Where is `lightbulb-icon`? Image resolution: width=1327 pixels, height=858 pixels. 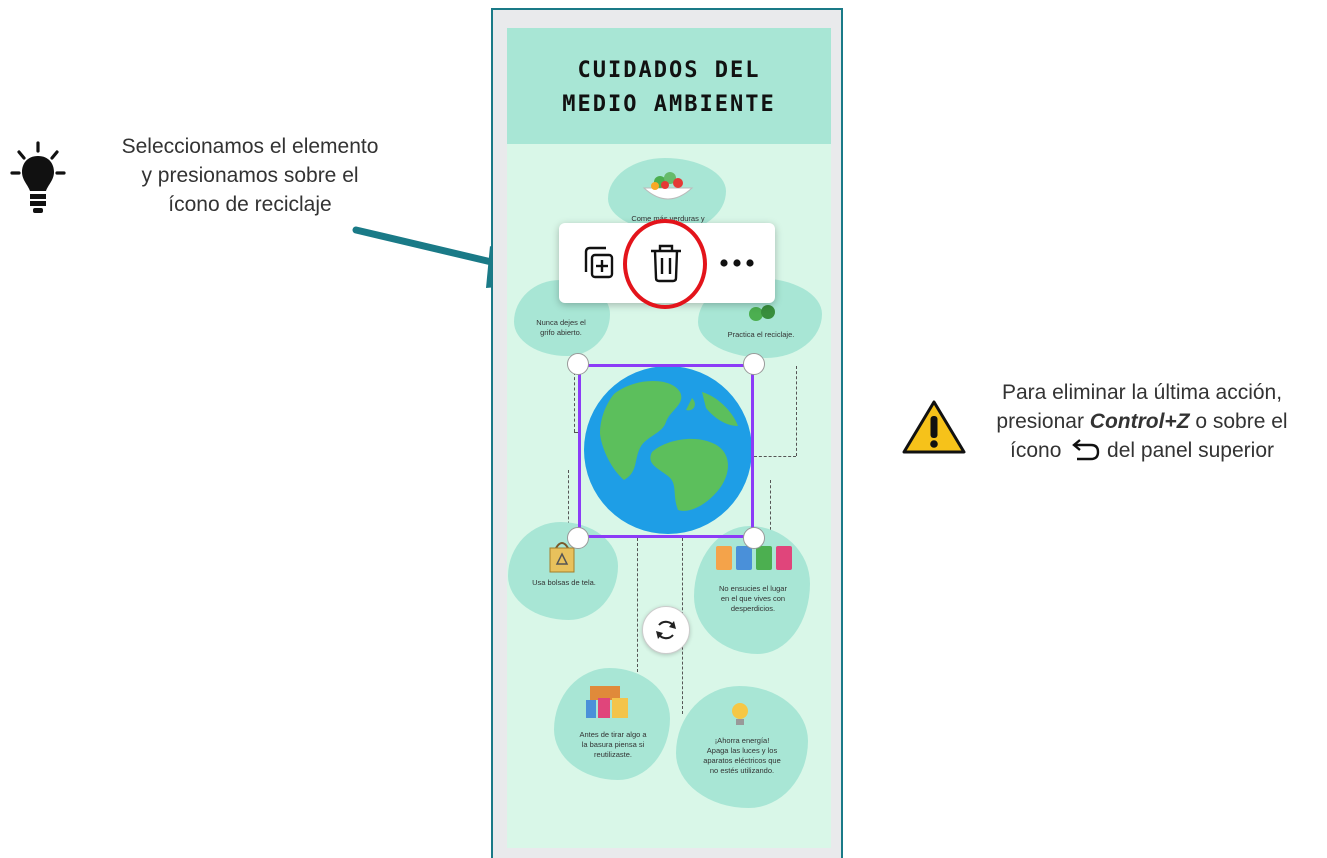 lightbulb-icon is located at coordinates (38, 178).